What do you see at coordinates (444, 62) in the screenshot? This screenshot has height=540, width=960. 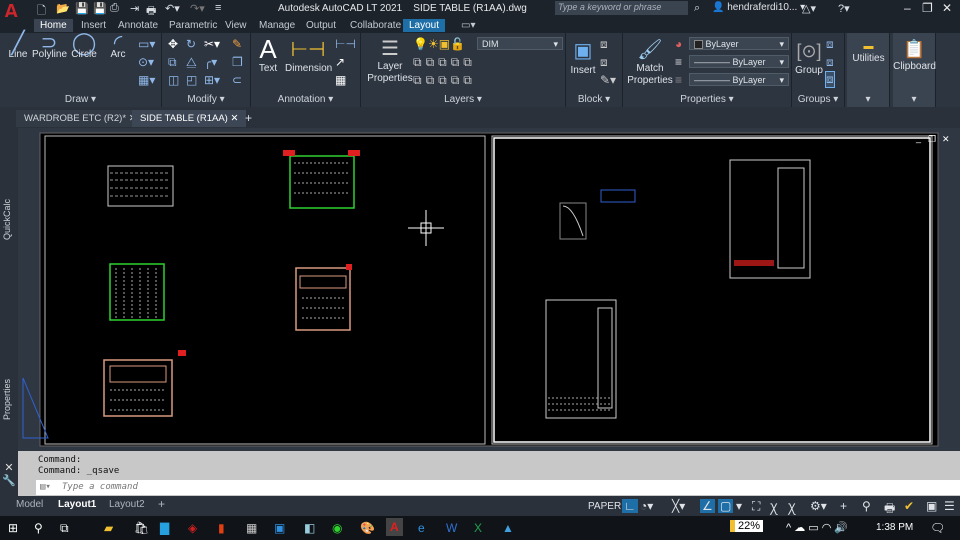 I see `layer-tools-icons: ⧉⧉⧉⧉⧉` at bounding box center [444, 62].